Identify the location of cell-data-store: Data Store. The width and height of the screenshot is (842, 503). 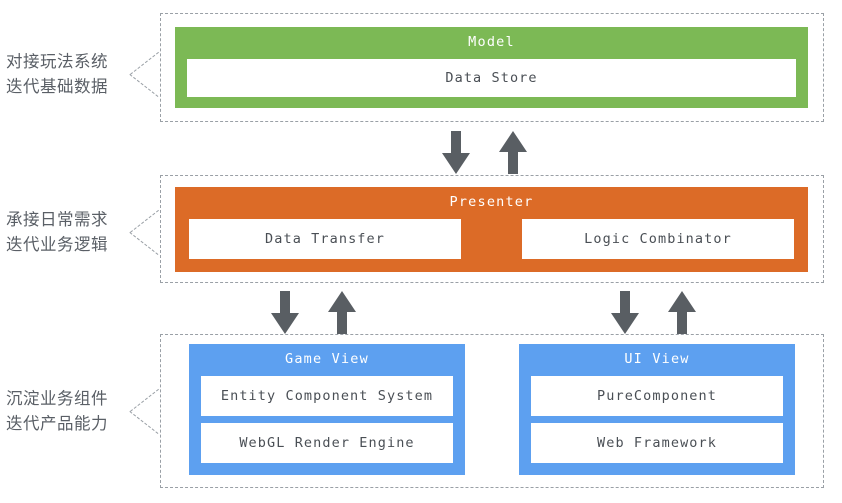
(491, 77).